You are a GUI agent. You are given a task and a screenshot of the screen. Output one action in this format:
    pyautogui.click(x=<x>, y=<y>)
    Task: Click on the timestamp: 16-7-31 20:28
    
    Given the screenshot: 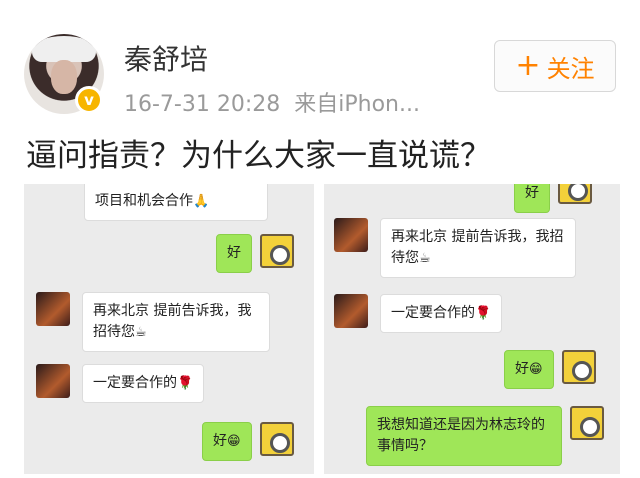 What is the action you would take?
    pyautogui.click(x=202, y=104)
    